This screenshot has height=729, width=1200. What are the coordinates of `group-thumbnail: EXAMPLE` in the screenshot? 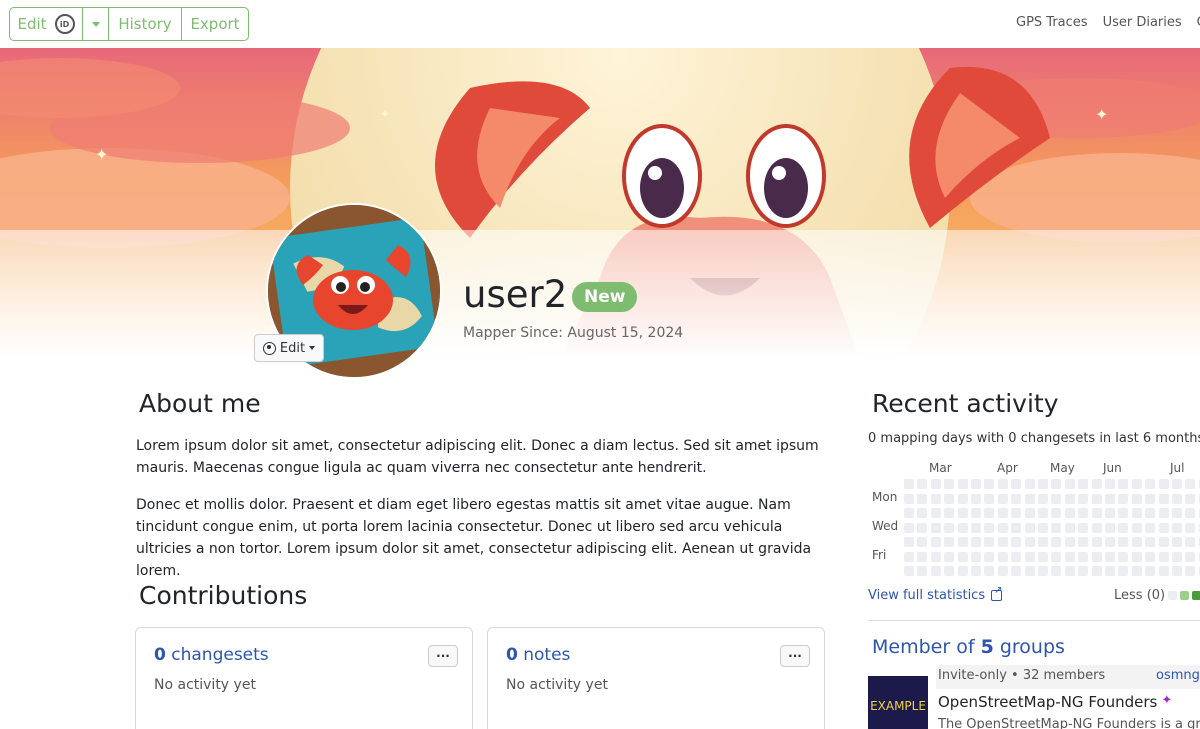 It's located at (898, 702).